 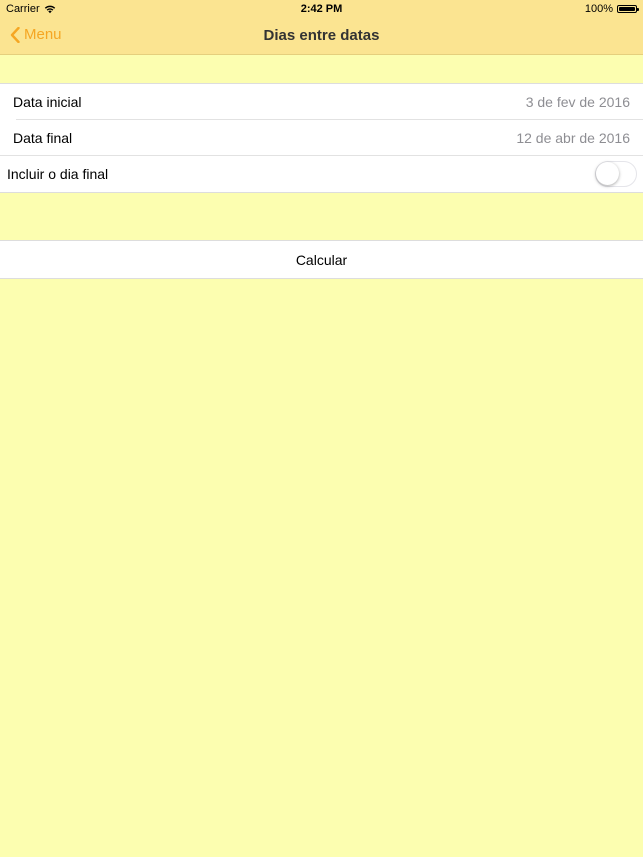 What do you see at coordinates (321, 174) in the screenshot?
I see `include-last-day-row: Incluir o dia final` at bounding box center [321, 174].